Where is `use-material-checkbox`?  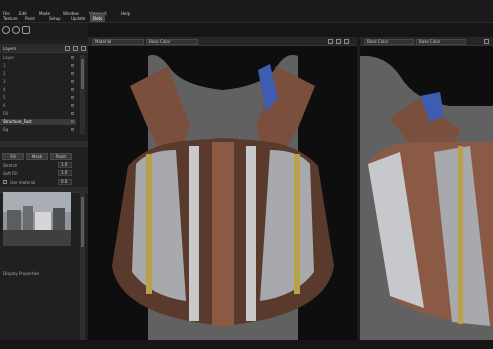 use-material-checkbox is located at coordinates (5, 182).